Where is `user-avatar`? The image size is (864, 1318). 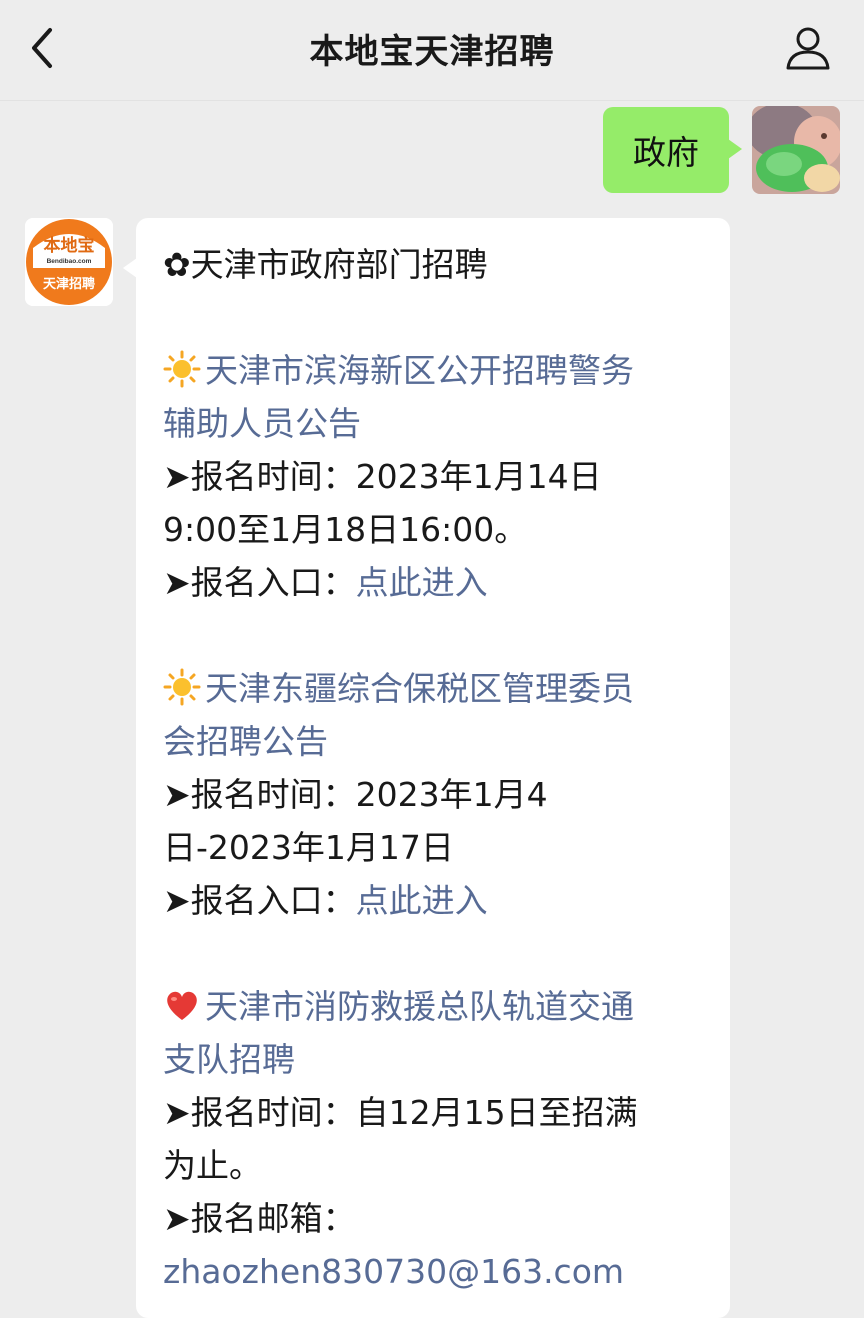
user-avatar is located at coordinates (796, 150).